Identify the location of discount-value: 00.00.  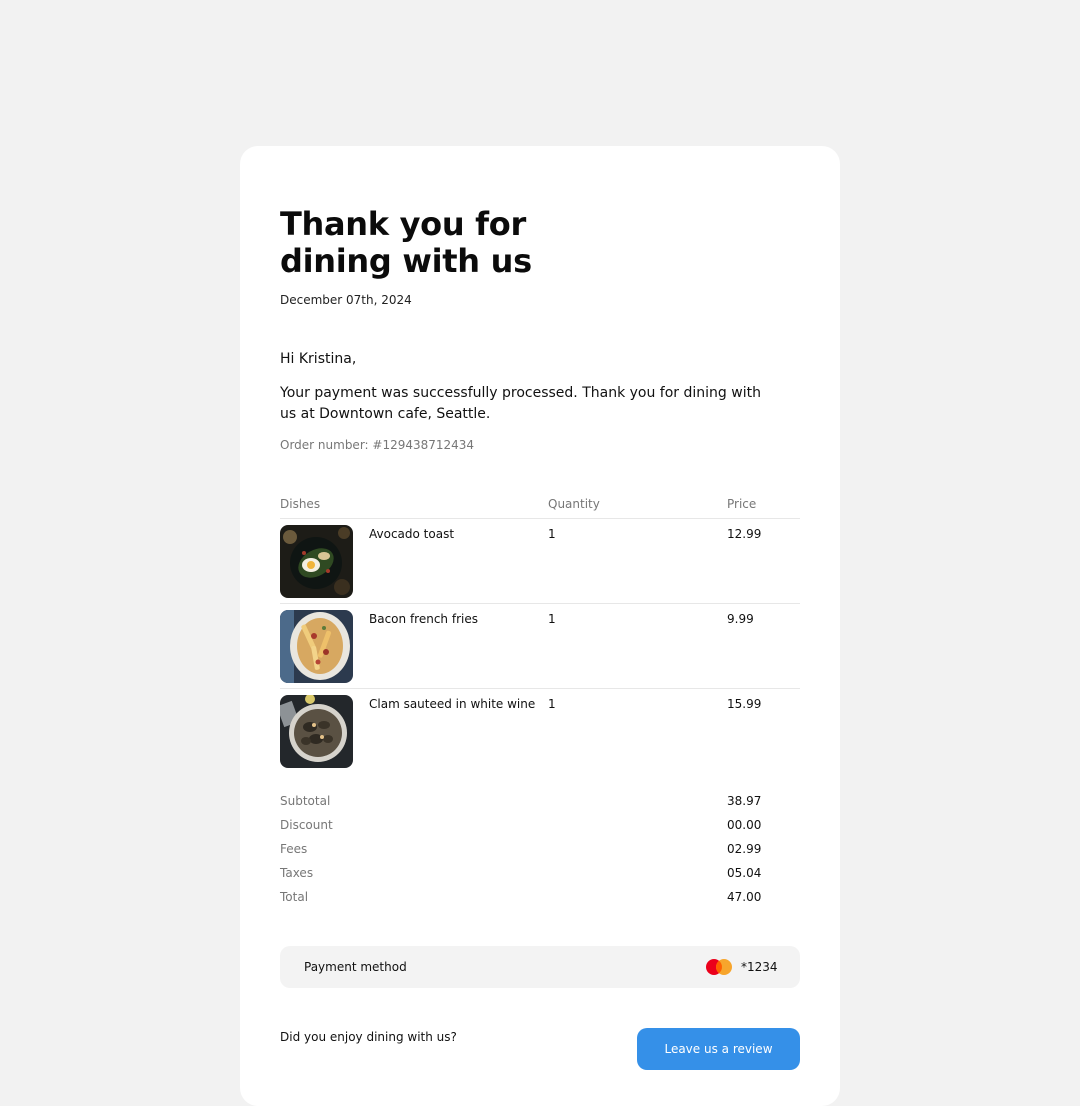
(744, 825).